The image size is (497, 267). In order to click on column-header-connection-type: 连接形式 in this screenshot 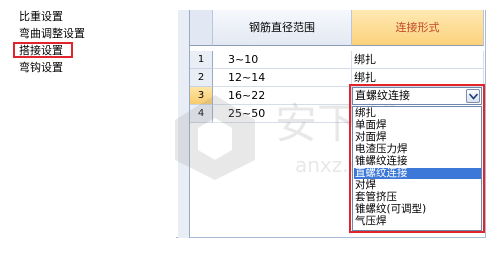, I will do `click(418, 28)`.